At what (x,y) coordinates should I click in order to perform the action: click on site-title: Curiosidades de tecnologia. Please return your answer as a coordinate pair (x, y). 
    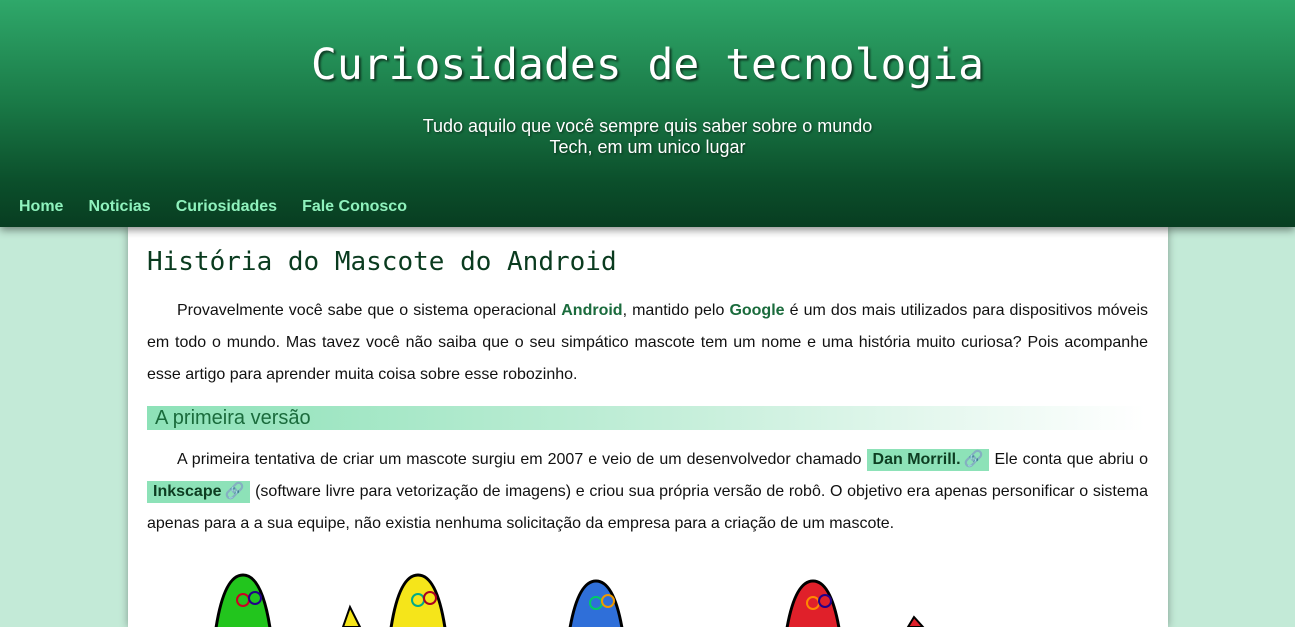
    Looking at the image, I should click on (647, 65).